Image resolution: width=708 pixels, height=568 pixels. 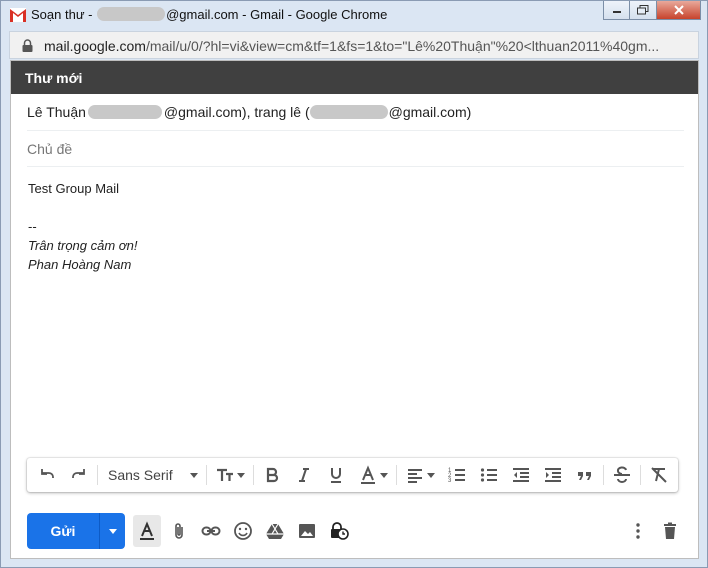 I want to click on recipient2-suffix: @gmail.com), so click(x=430, y=112).